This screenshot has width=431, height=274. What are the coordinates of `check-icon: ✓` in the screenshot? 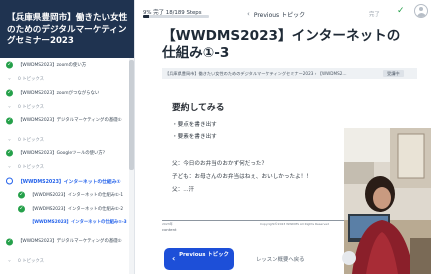 It's located at (401, 11).